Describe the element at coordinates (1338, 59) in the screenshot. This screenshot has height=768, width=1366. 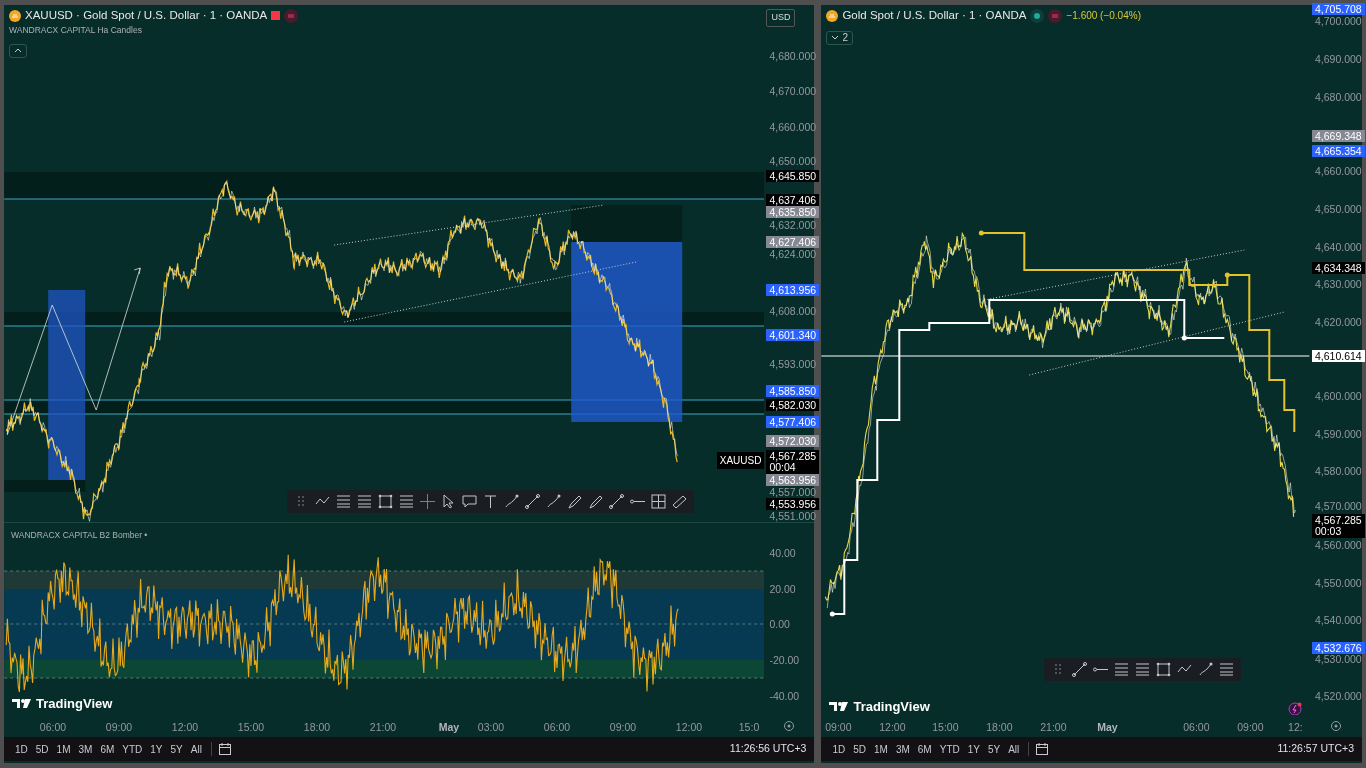
I see `price-tick-label: 4,690.000` at that location.